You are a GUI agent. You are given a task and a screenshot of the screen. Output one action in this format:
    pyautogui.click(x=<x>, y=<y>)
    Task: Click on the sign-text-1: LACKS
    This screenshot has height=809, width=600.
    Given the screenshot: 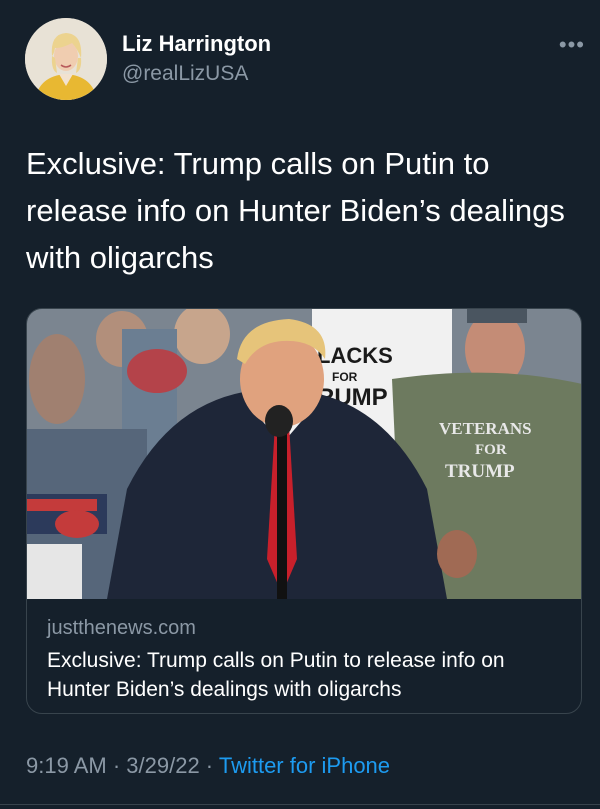 What is the action you would take?
    pyautogui.click(x=355, y=355)
    